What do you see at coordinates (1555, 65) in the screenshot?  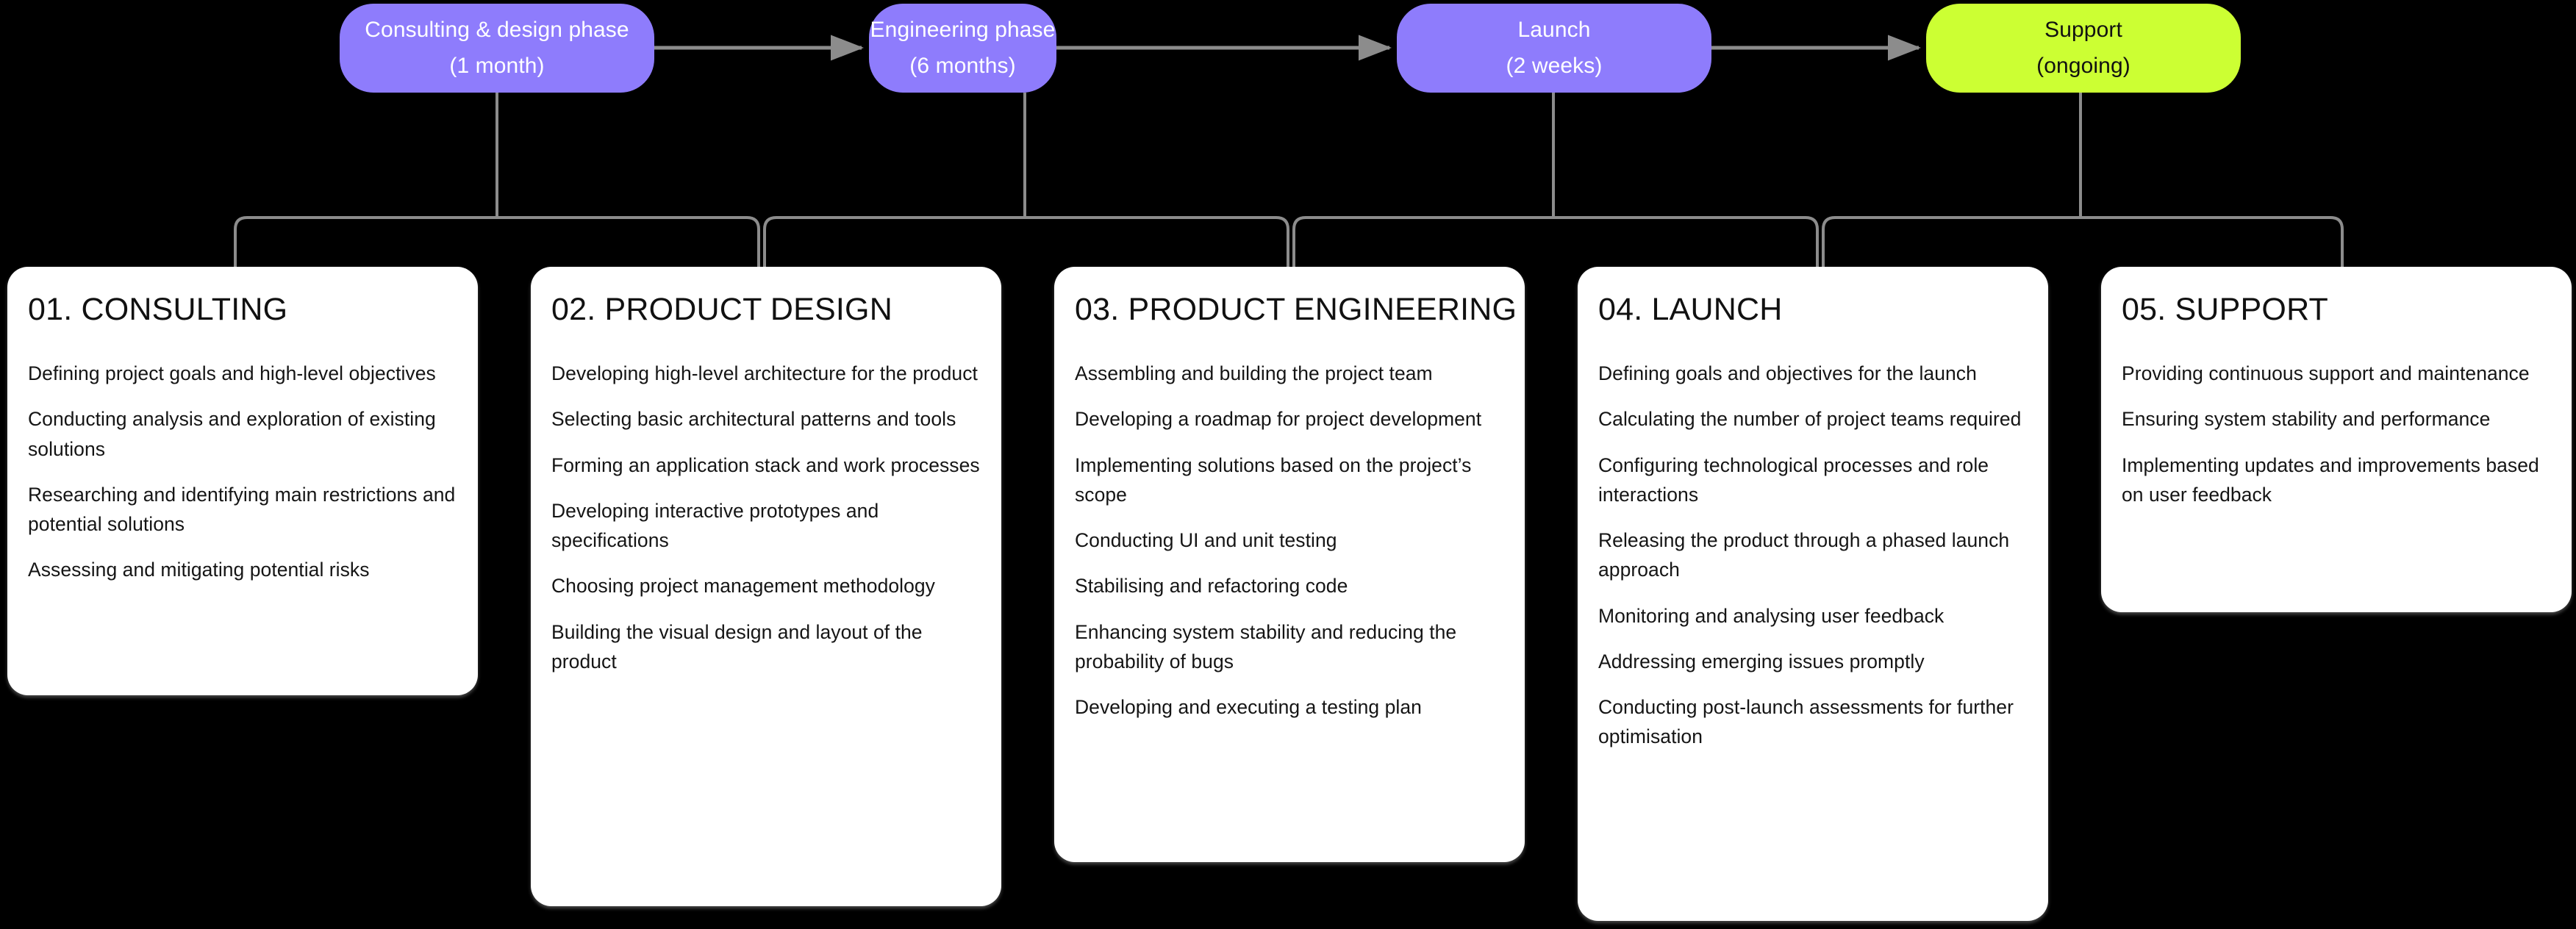 I see `phase-duration: (2 weeks)` at bounding box center [1555, 65].